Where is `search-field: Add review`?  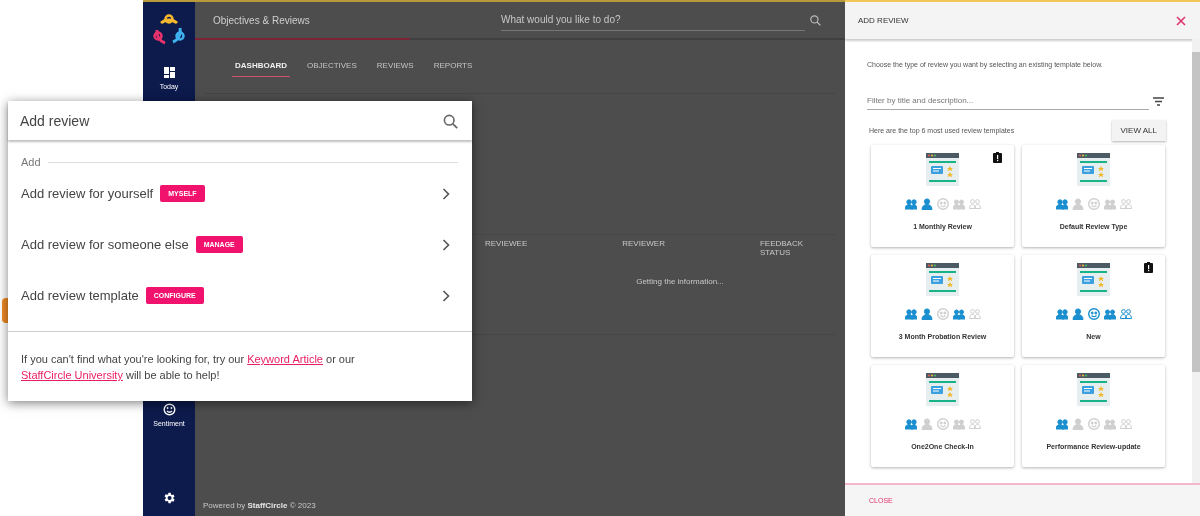 search-field: Add review is located at coordinates (230, 120).